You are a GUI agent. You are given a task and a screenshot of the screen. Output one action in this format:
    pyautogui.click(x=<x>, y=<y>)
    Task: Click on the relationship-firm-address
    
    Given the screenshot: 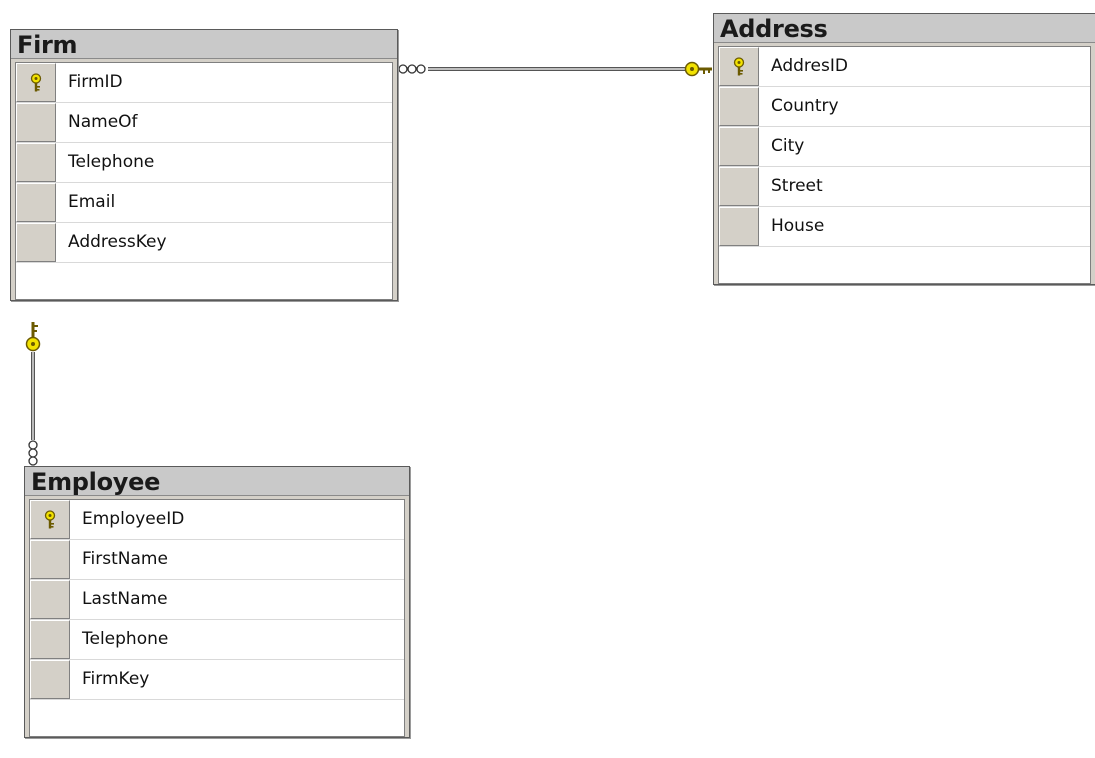 What is the action you would take?
    pyautogui.click(x=555, y=69)
    